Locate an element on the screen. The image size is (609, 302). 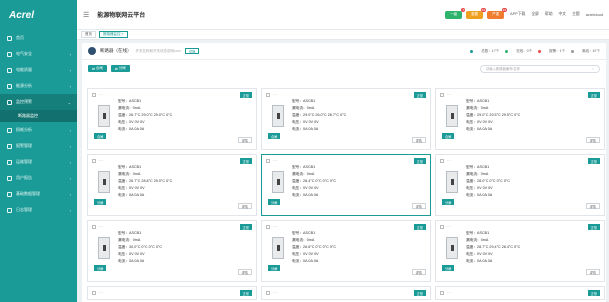
search-input: 请输入断路器编号/名称 ○ is located at coordinates (540, 68).